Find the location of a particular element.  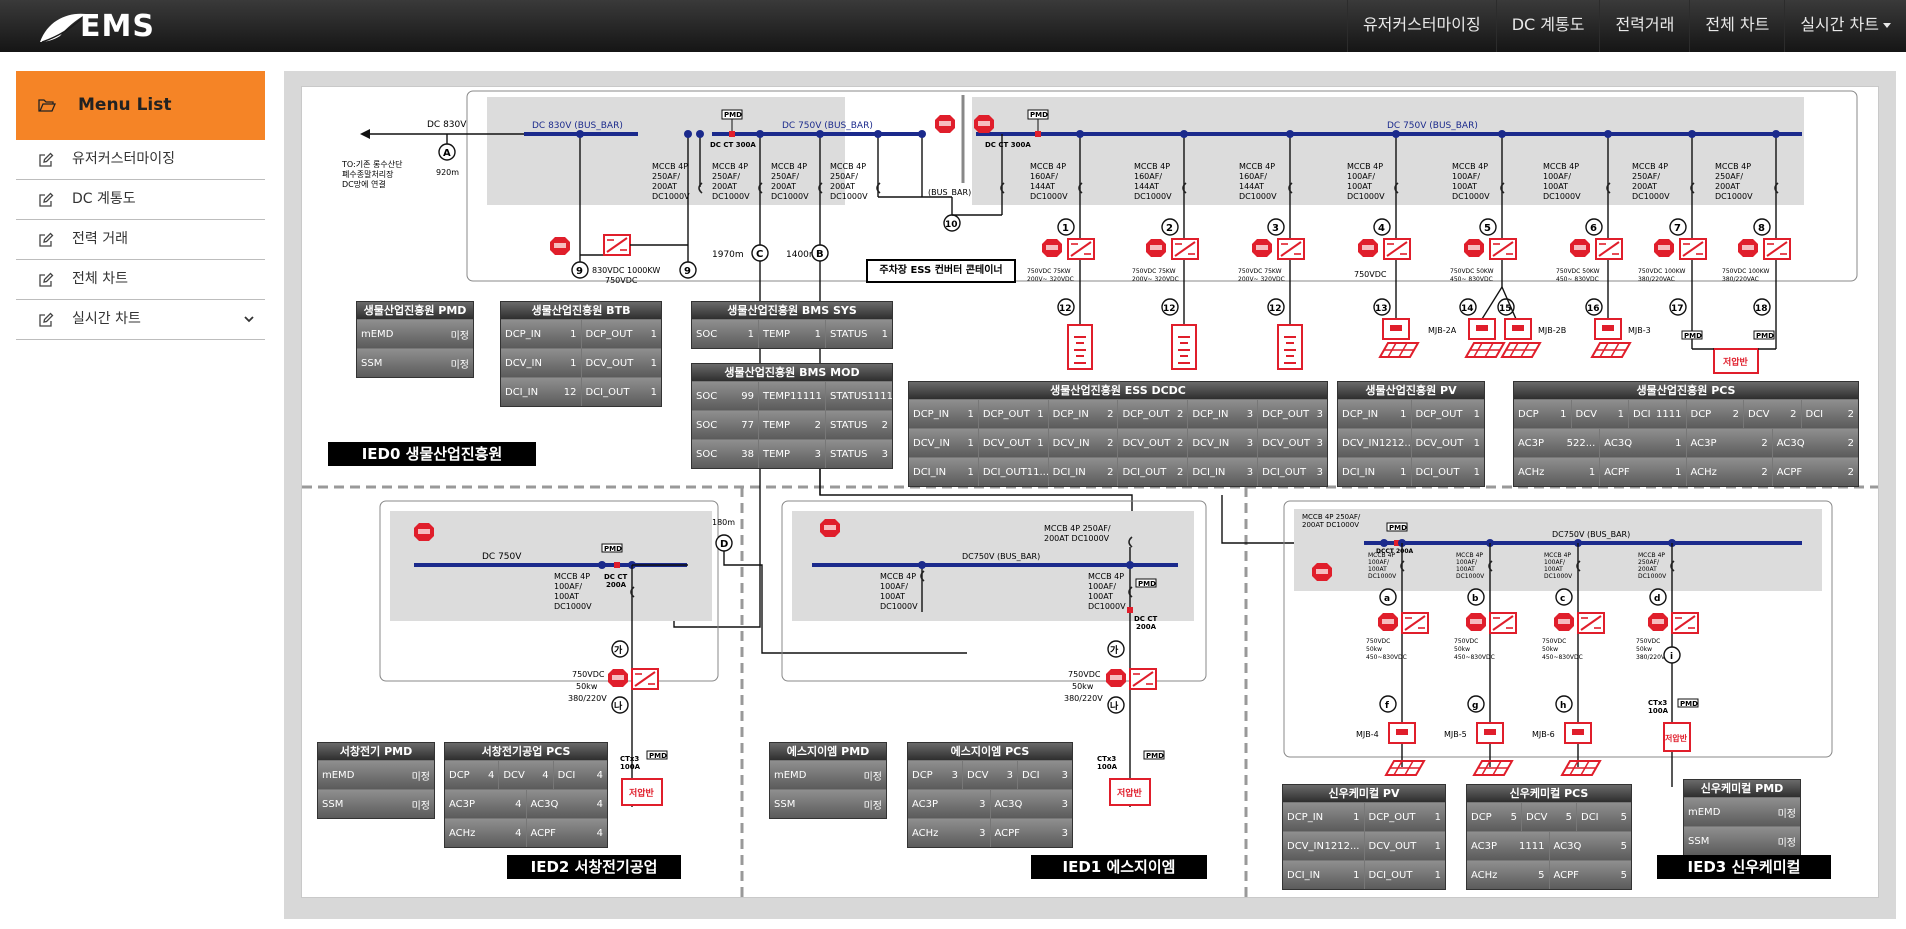

folder-open-icon is located at coordinates (47, 105).